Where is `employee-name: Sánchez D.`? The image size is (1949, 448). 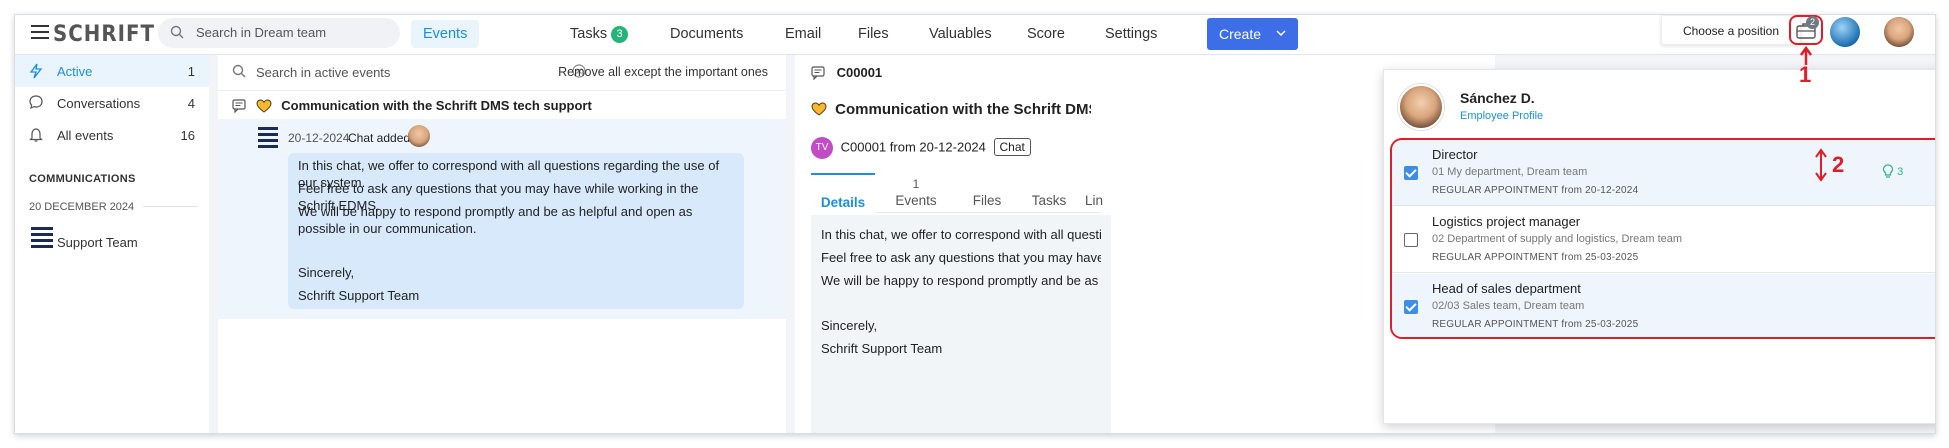
employee-name: Sánchez D. is located at coordinates (1497, 98).